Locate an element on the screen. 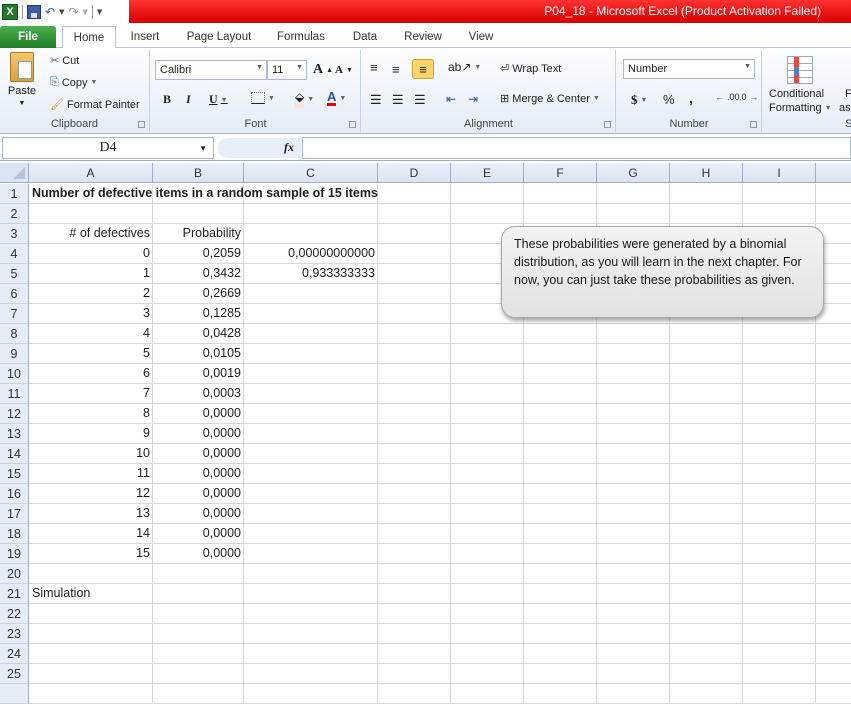 The width and height of the screenshot is (851, 704). grow-font-button: A ▲ is located at coordinates (323, 70).